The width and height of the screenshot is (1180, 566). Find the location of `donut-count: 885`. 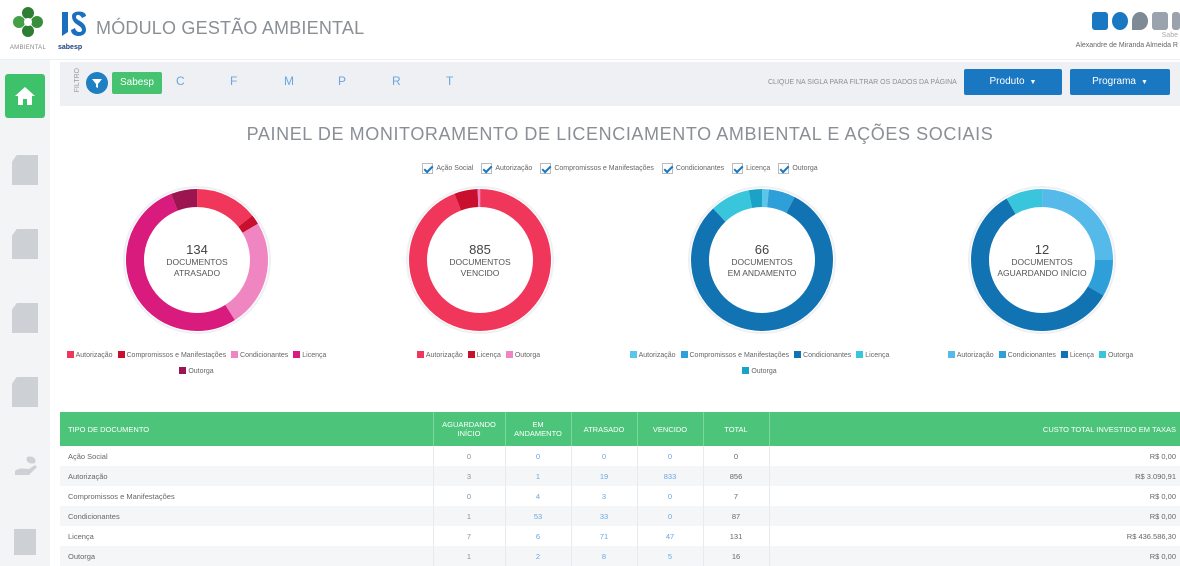

donut-count: 885 is located at coordinates (480, 249).